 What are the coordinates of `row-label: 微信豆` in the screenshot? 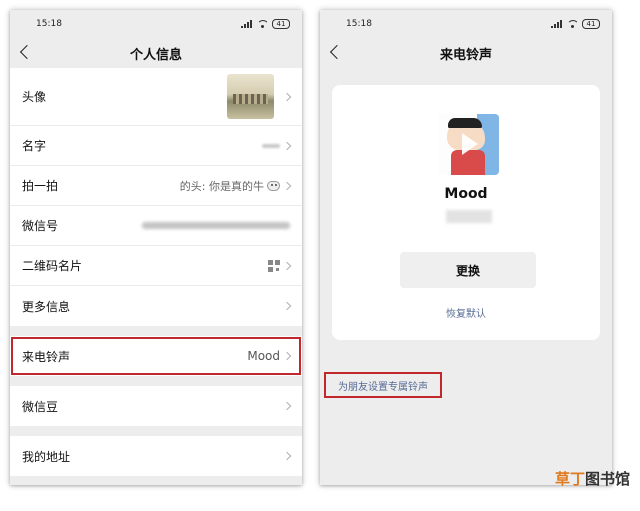 It's located at (40, 406).